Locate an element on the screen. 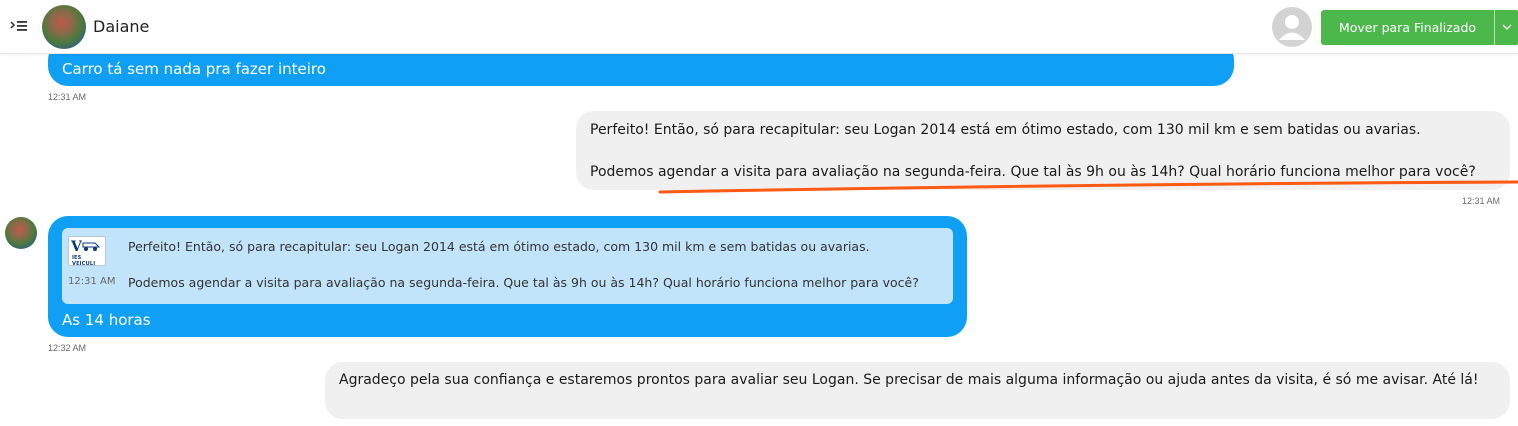  agent-avatar is located at coordinates (1292, 27).